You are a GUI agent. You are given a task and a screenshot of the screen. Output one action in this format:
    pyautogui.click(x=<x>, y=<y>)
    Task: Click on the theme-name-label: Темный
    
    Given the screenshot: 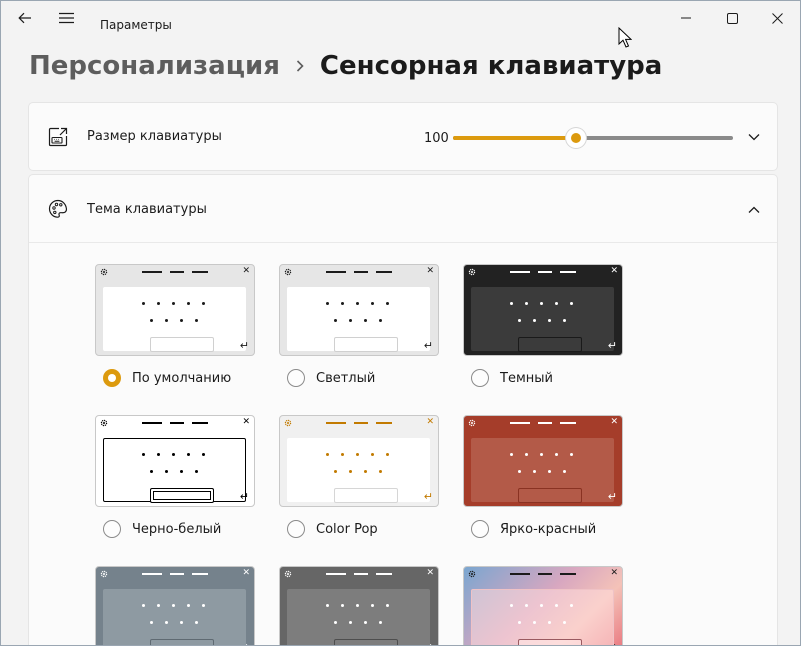 What is the action you would take?
    pyautogui.click(x=526, y=378)
    